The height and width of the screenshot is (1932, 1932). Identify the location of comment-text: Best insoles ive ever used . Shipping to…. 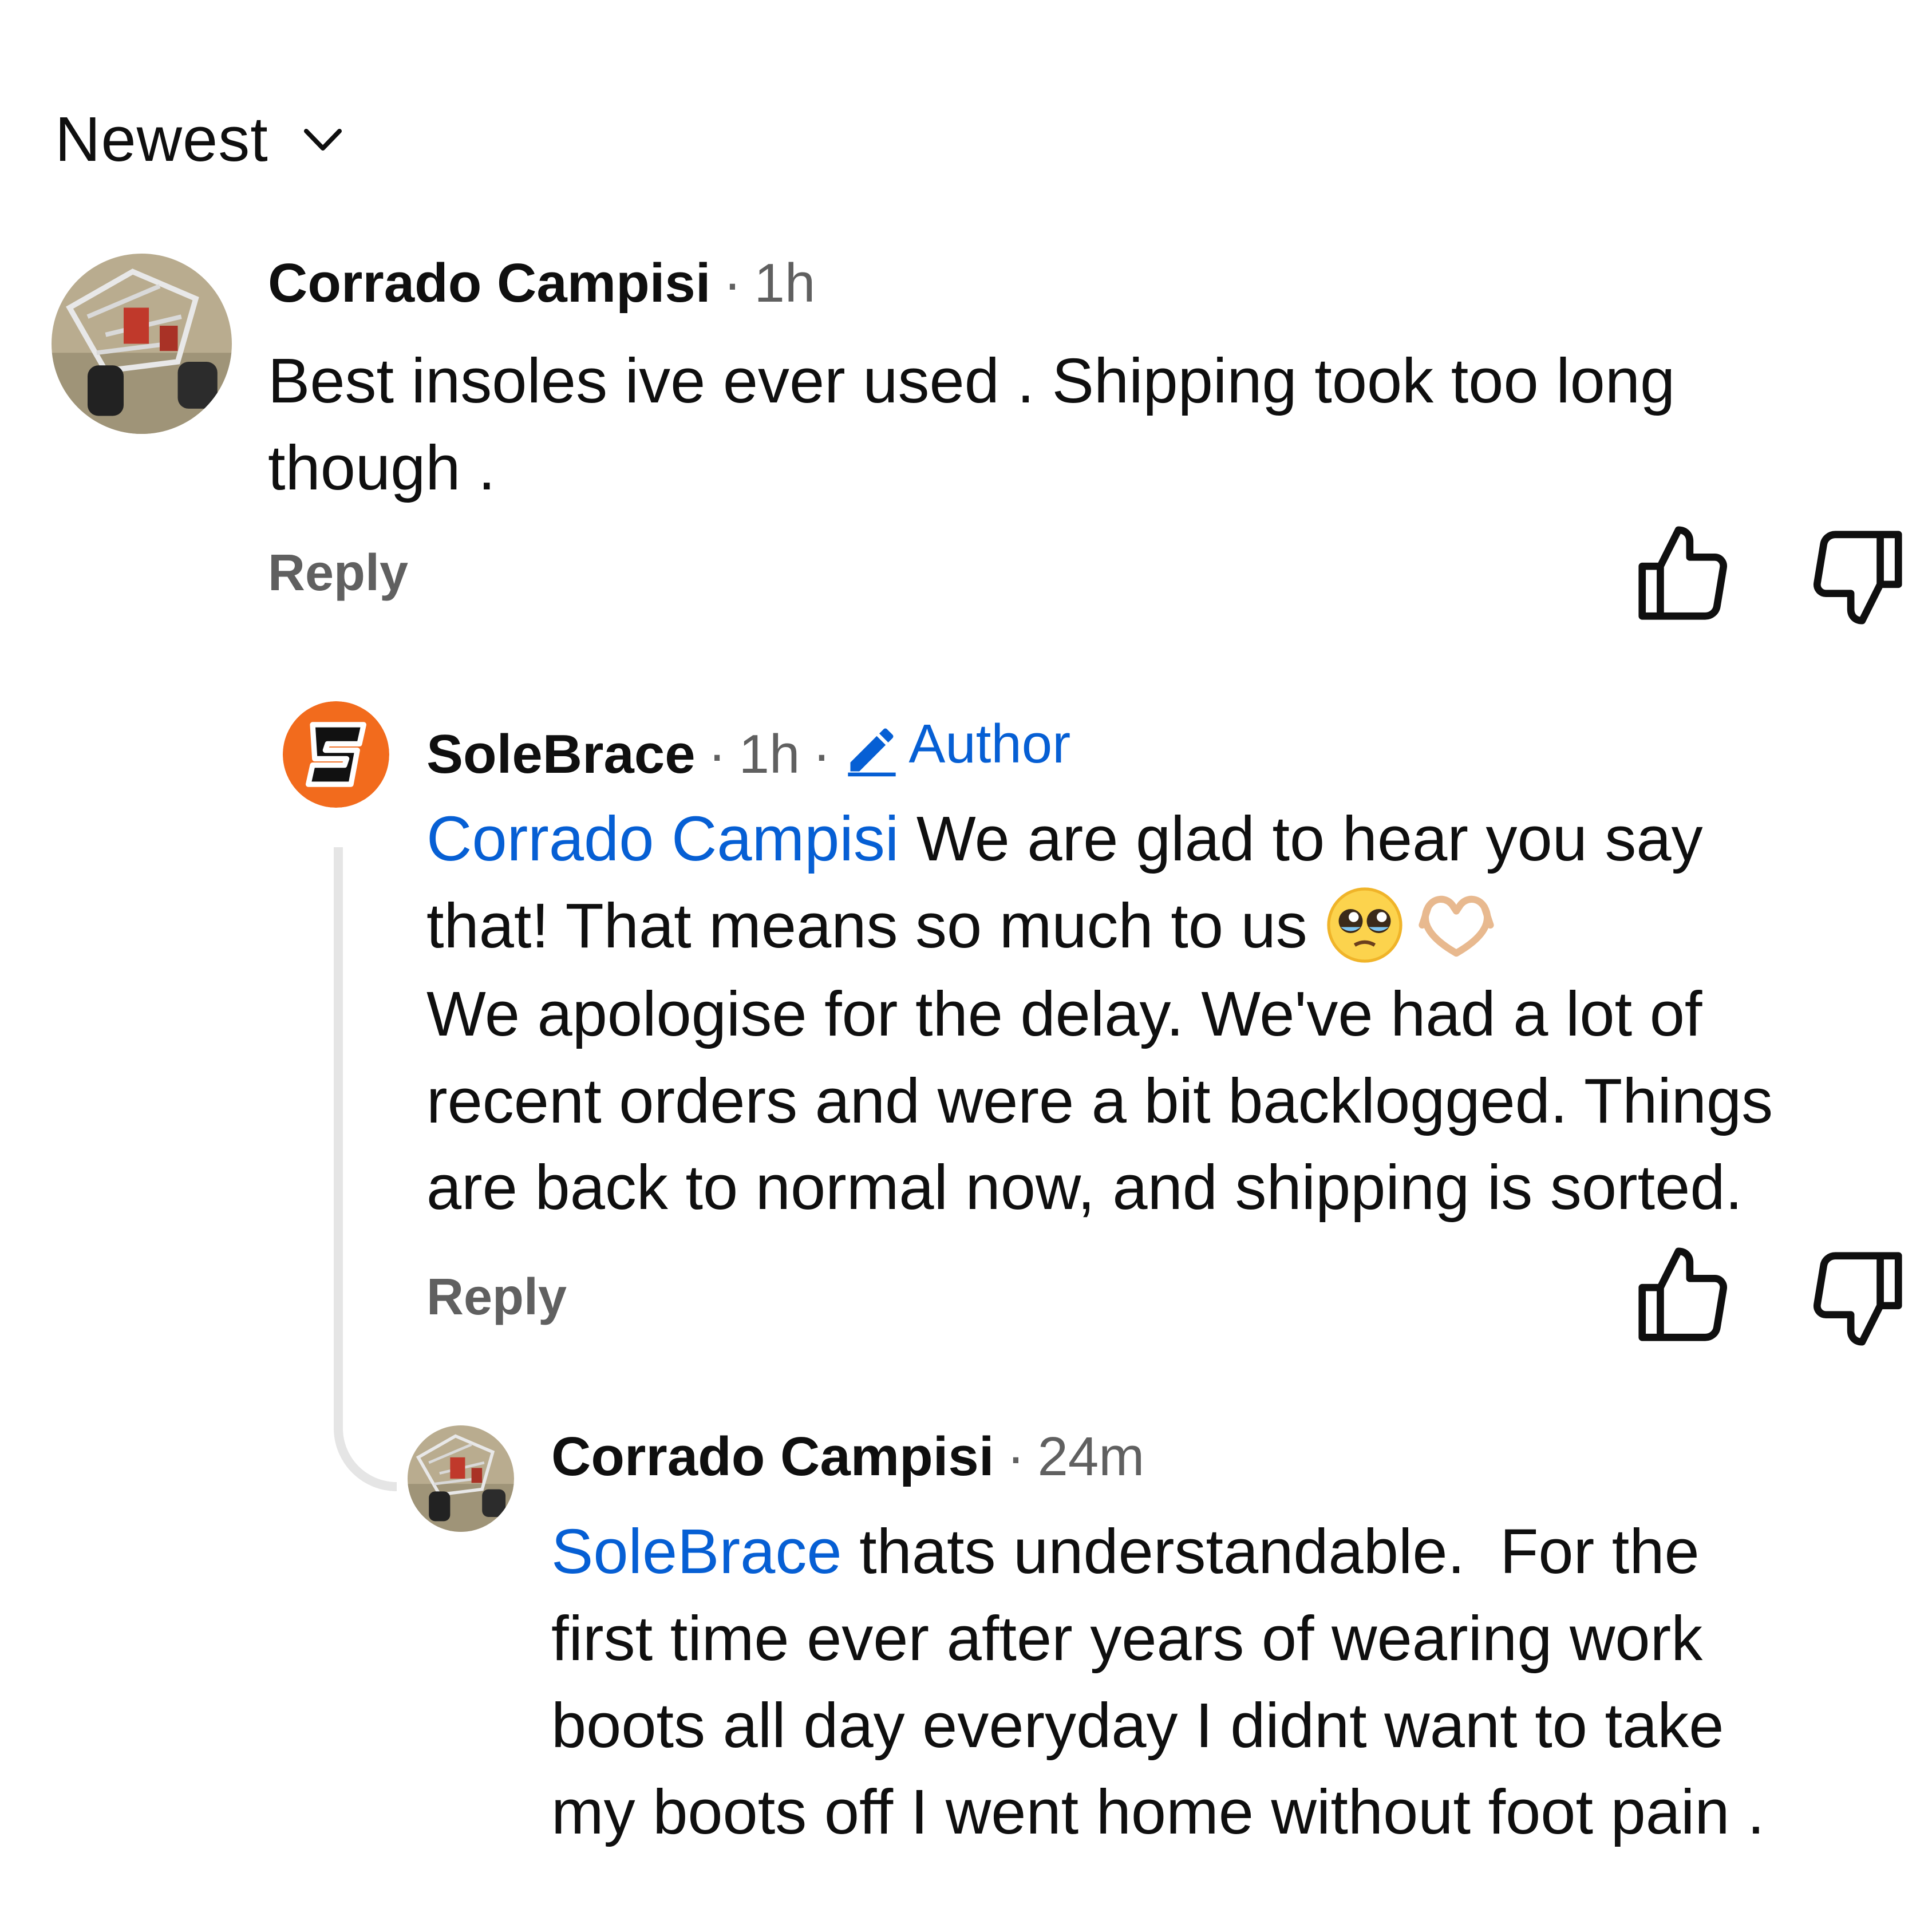
(972, 424).